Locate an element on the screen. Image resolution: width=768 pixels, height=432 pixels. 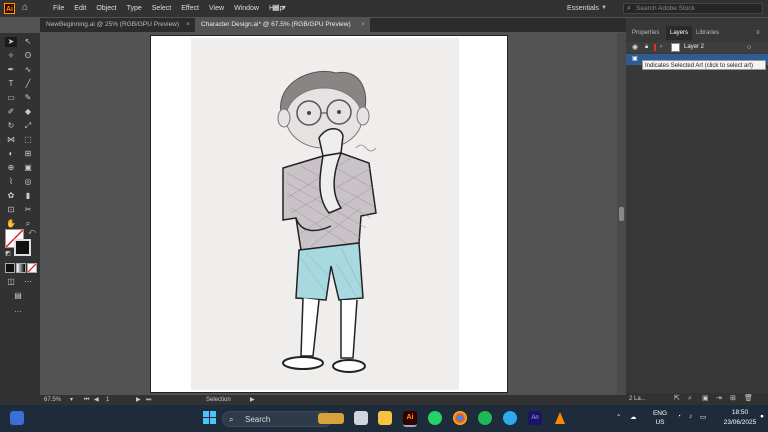
mesh-tool-icon: ⊕ is located at coordinates (11, 168).